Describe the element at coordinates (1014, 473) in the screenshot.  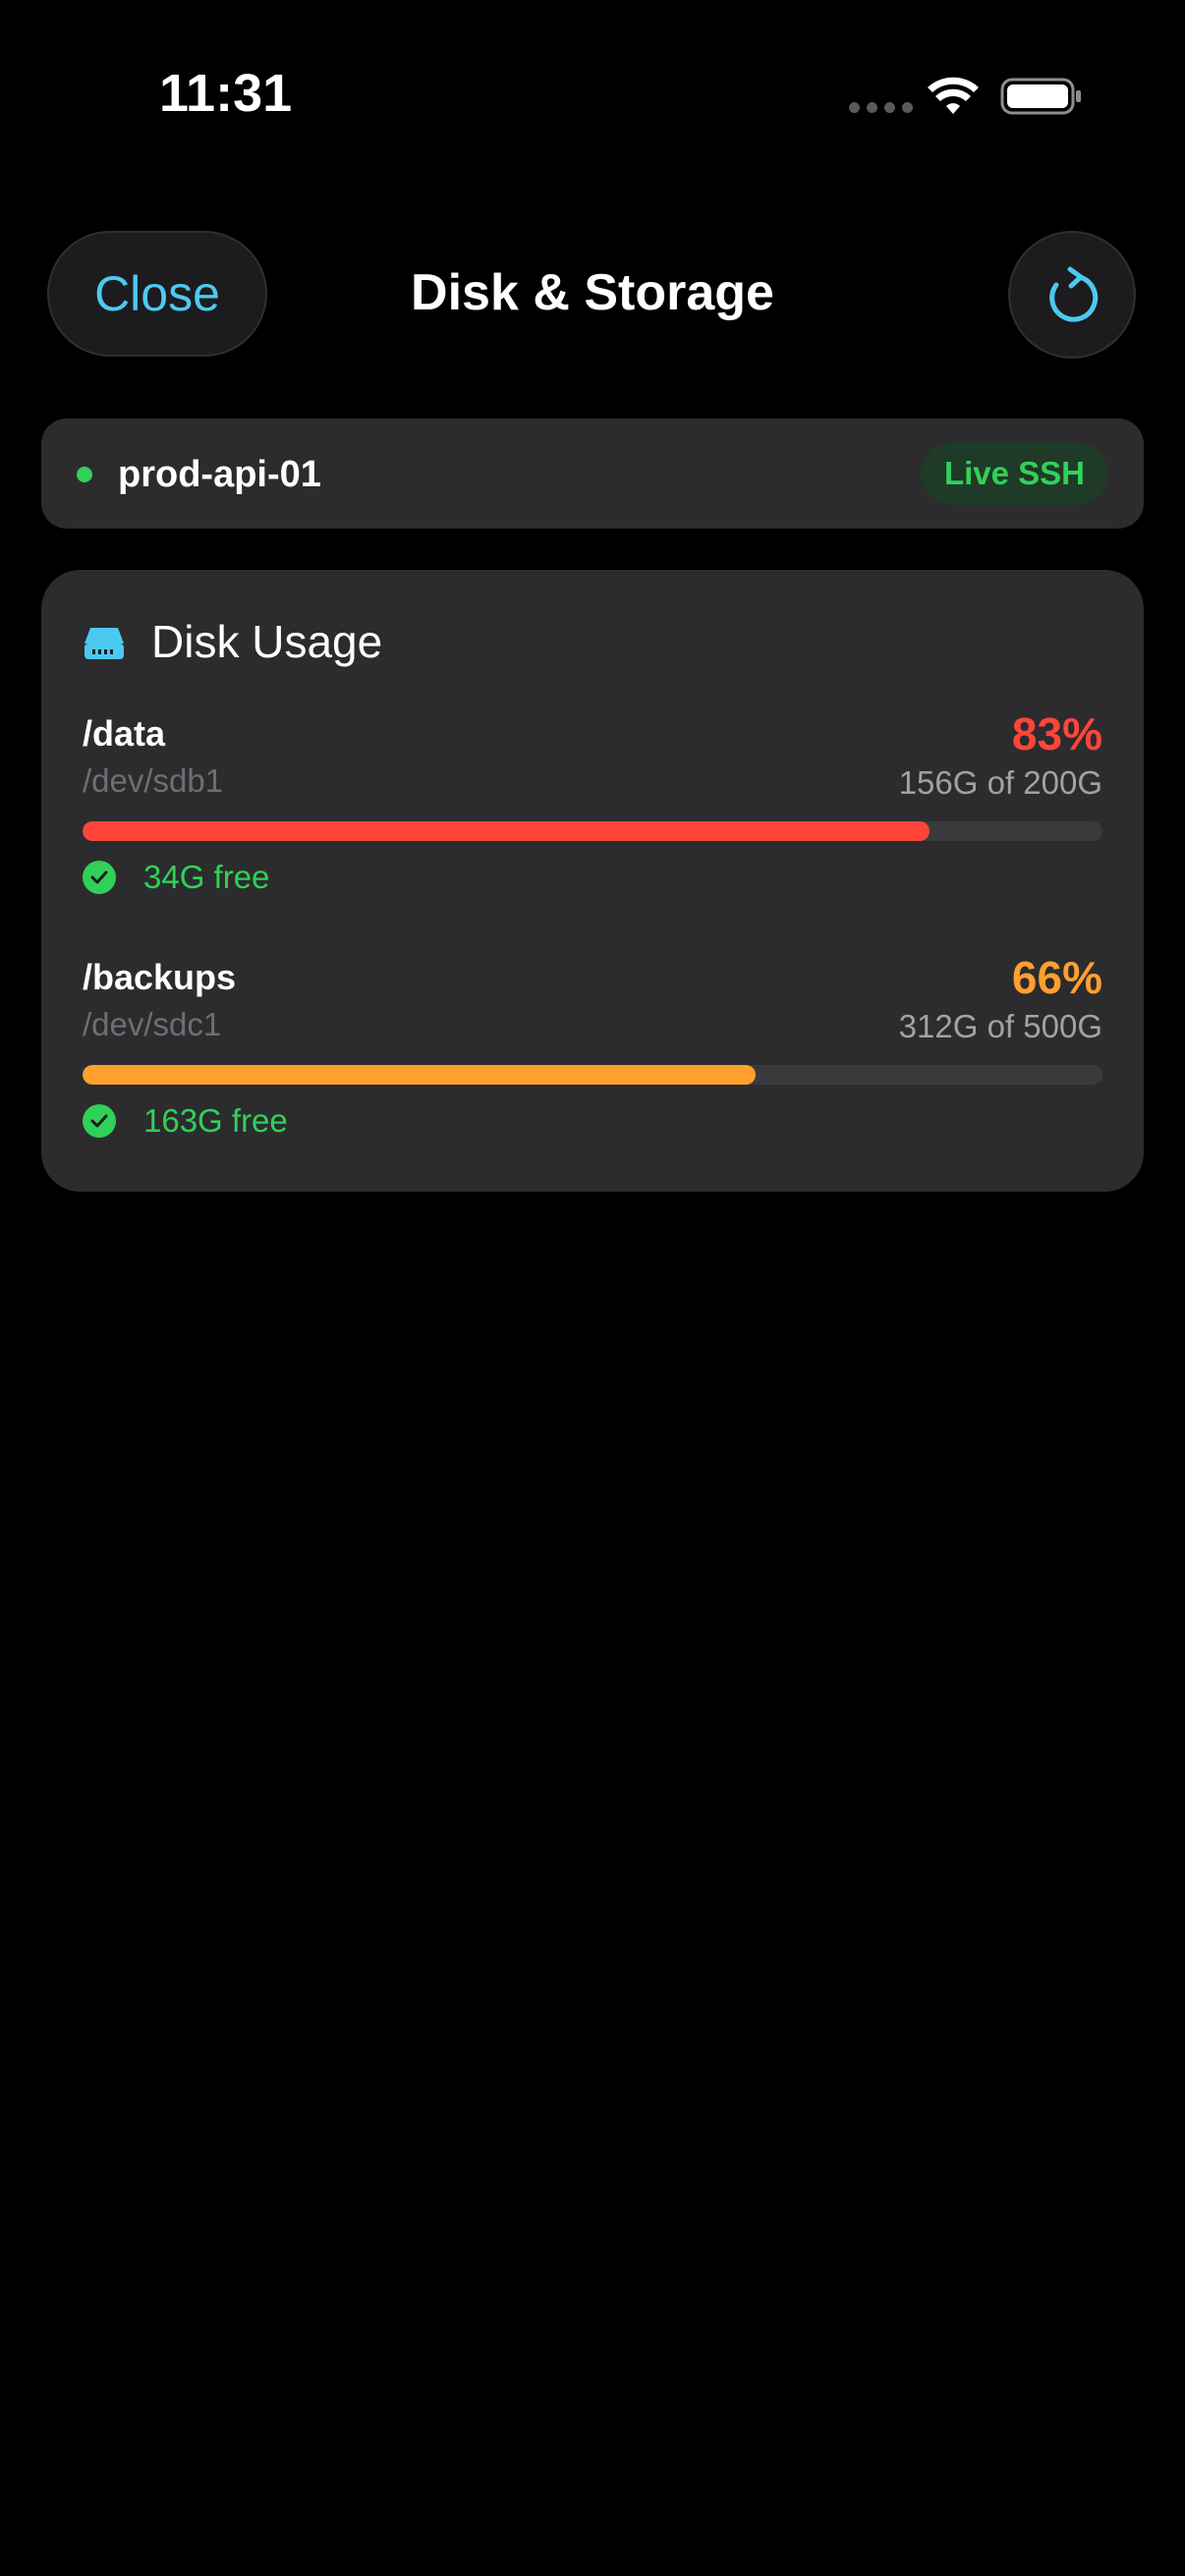
I see `live-ssh-badge: Live SSH` at that location.